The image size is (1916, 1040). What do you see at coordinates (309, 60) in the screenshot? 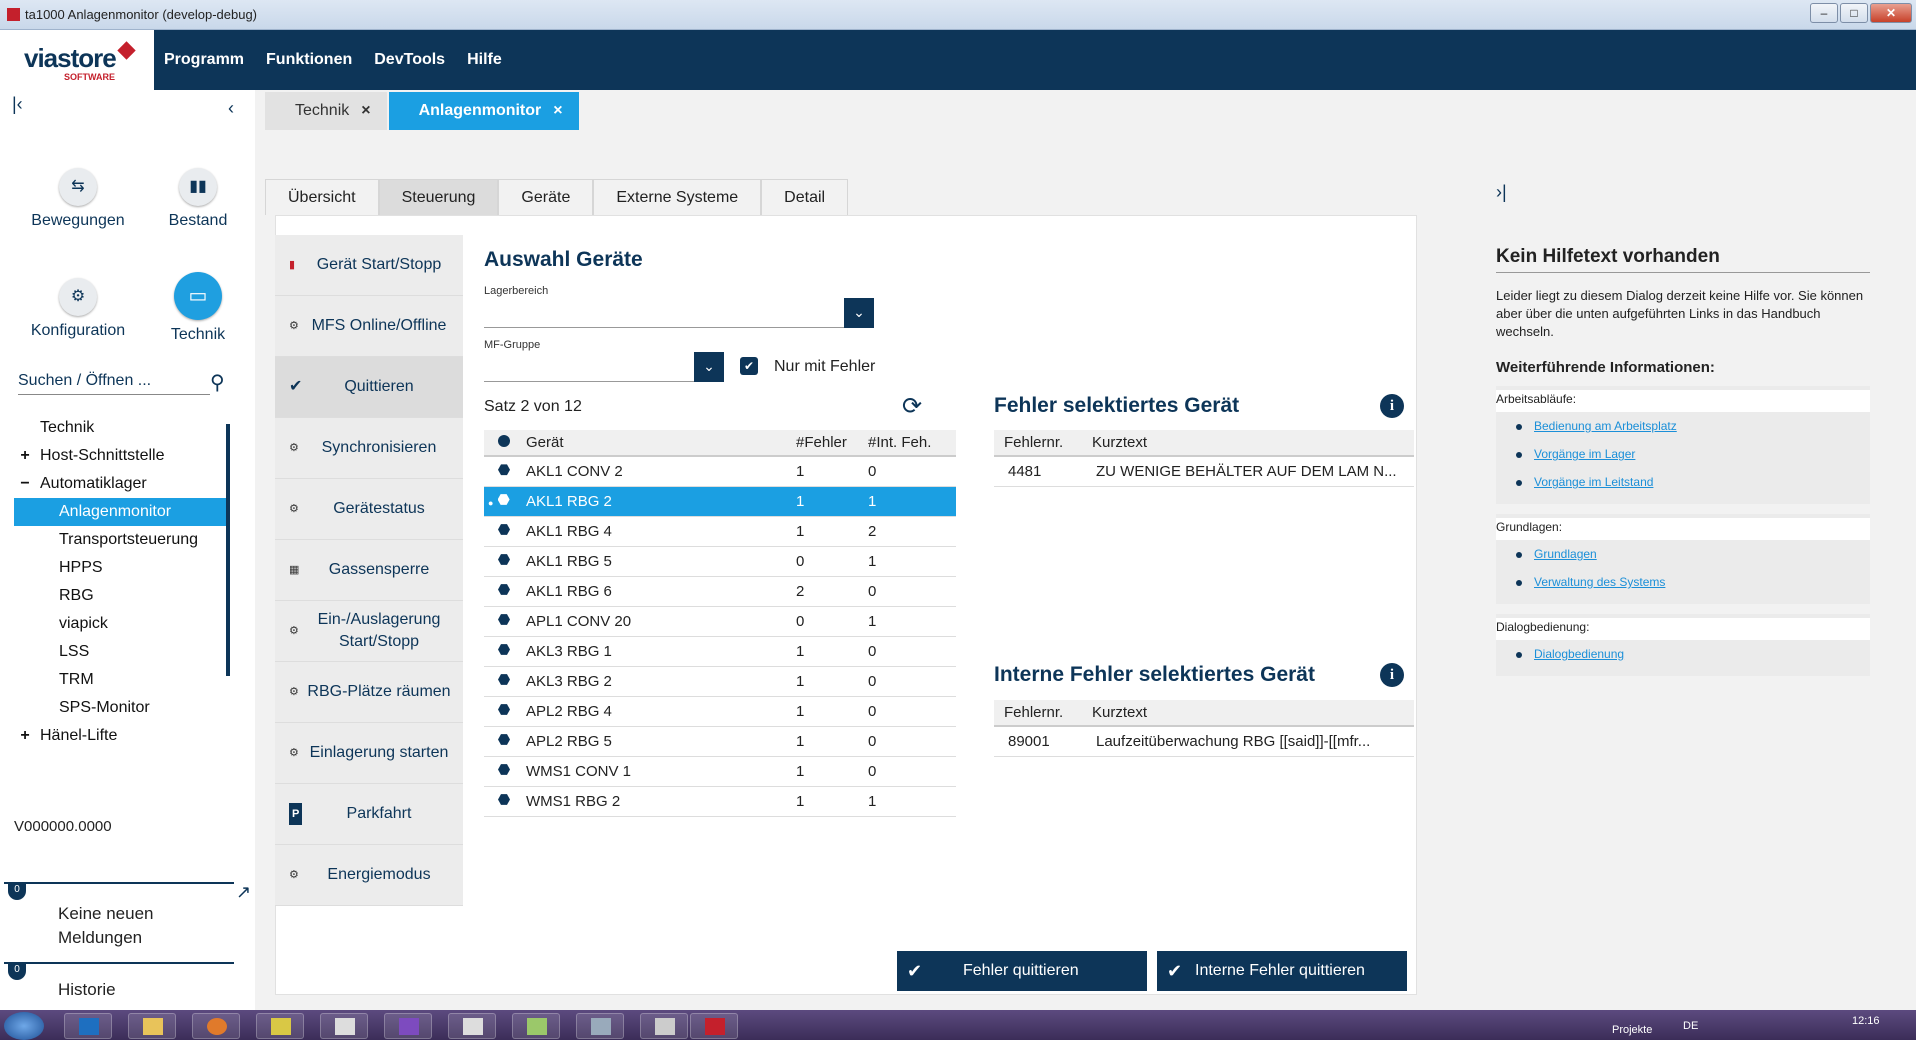
I see `menu-funktionen: Funktionen` at bounding box center [309, 60].